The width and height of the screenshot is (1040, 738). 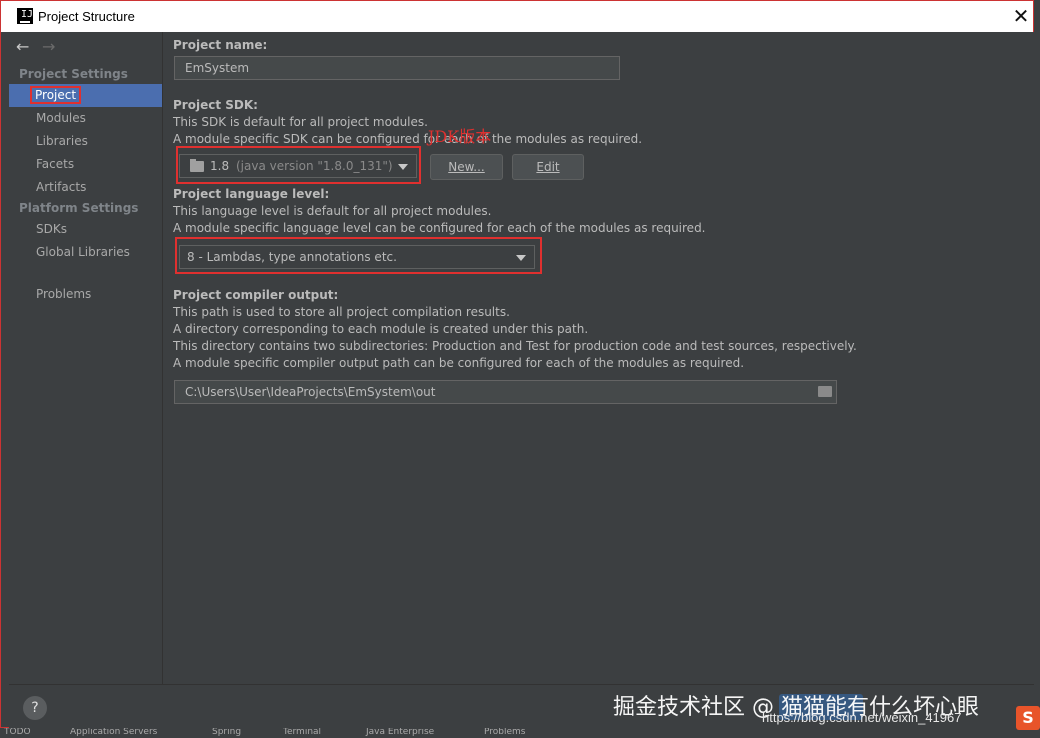 What do you see at coordinates (517, 16) in the screenshot?
I see `title-bar: IJ Project Structure ✕` at bounding box center [517, 16].